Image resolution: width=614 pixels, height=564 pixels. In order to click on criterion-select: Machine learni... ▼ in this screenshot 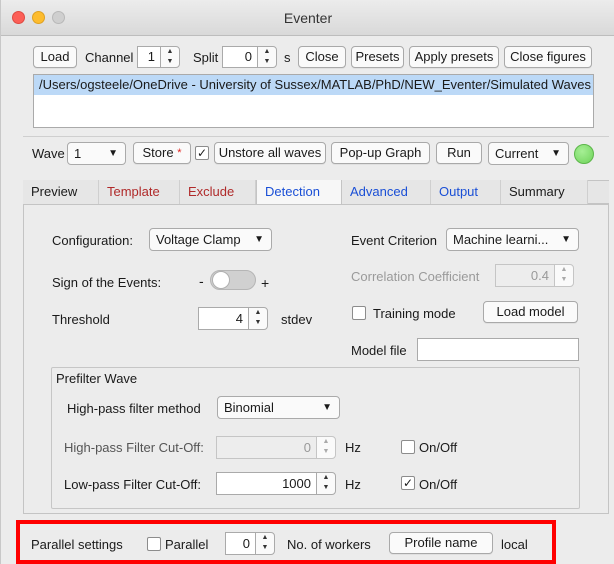, I will do `click(512, 239)`.